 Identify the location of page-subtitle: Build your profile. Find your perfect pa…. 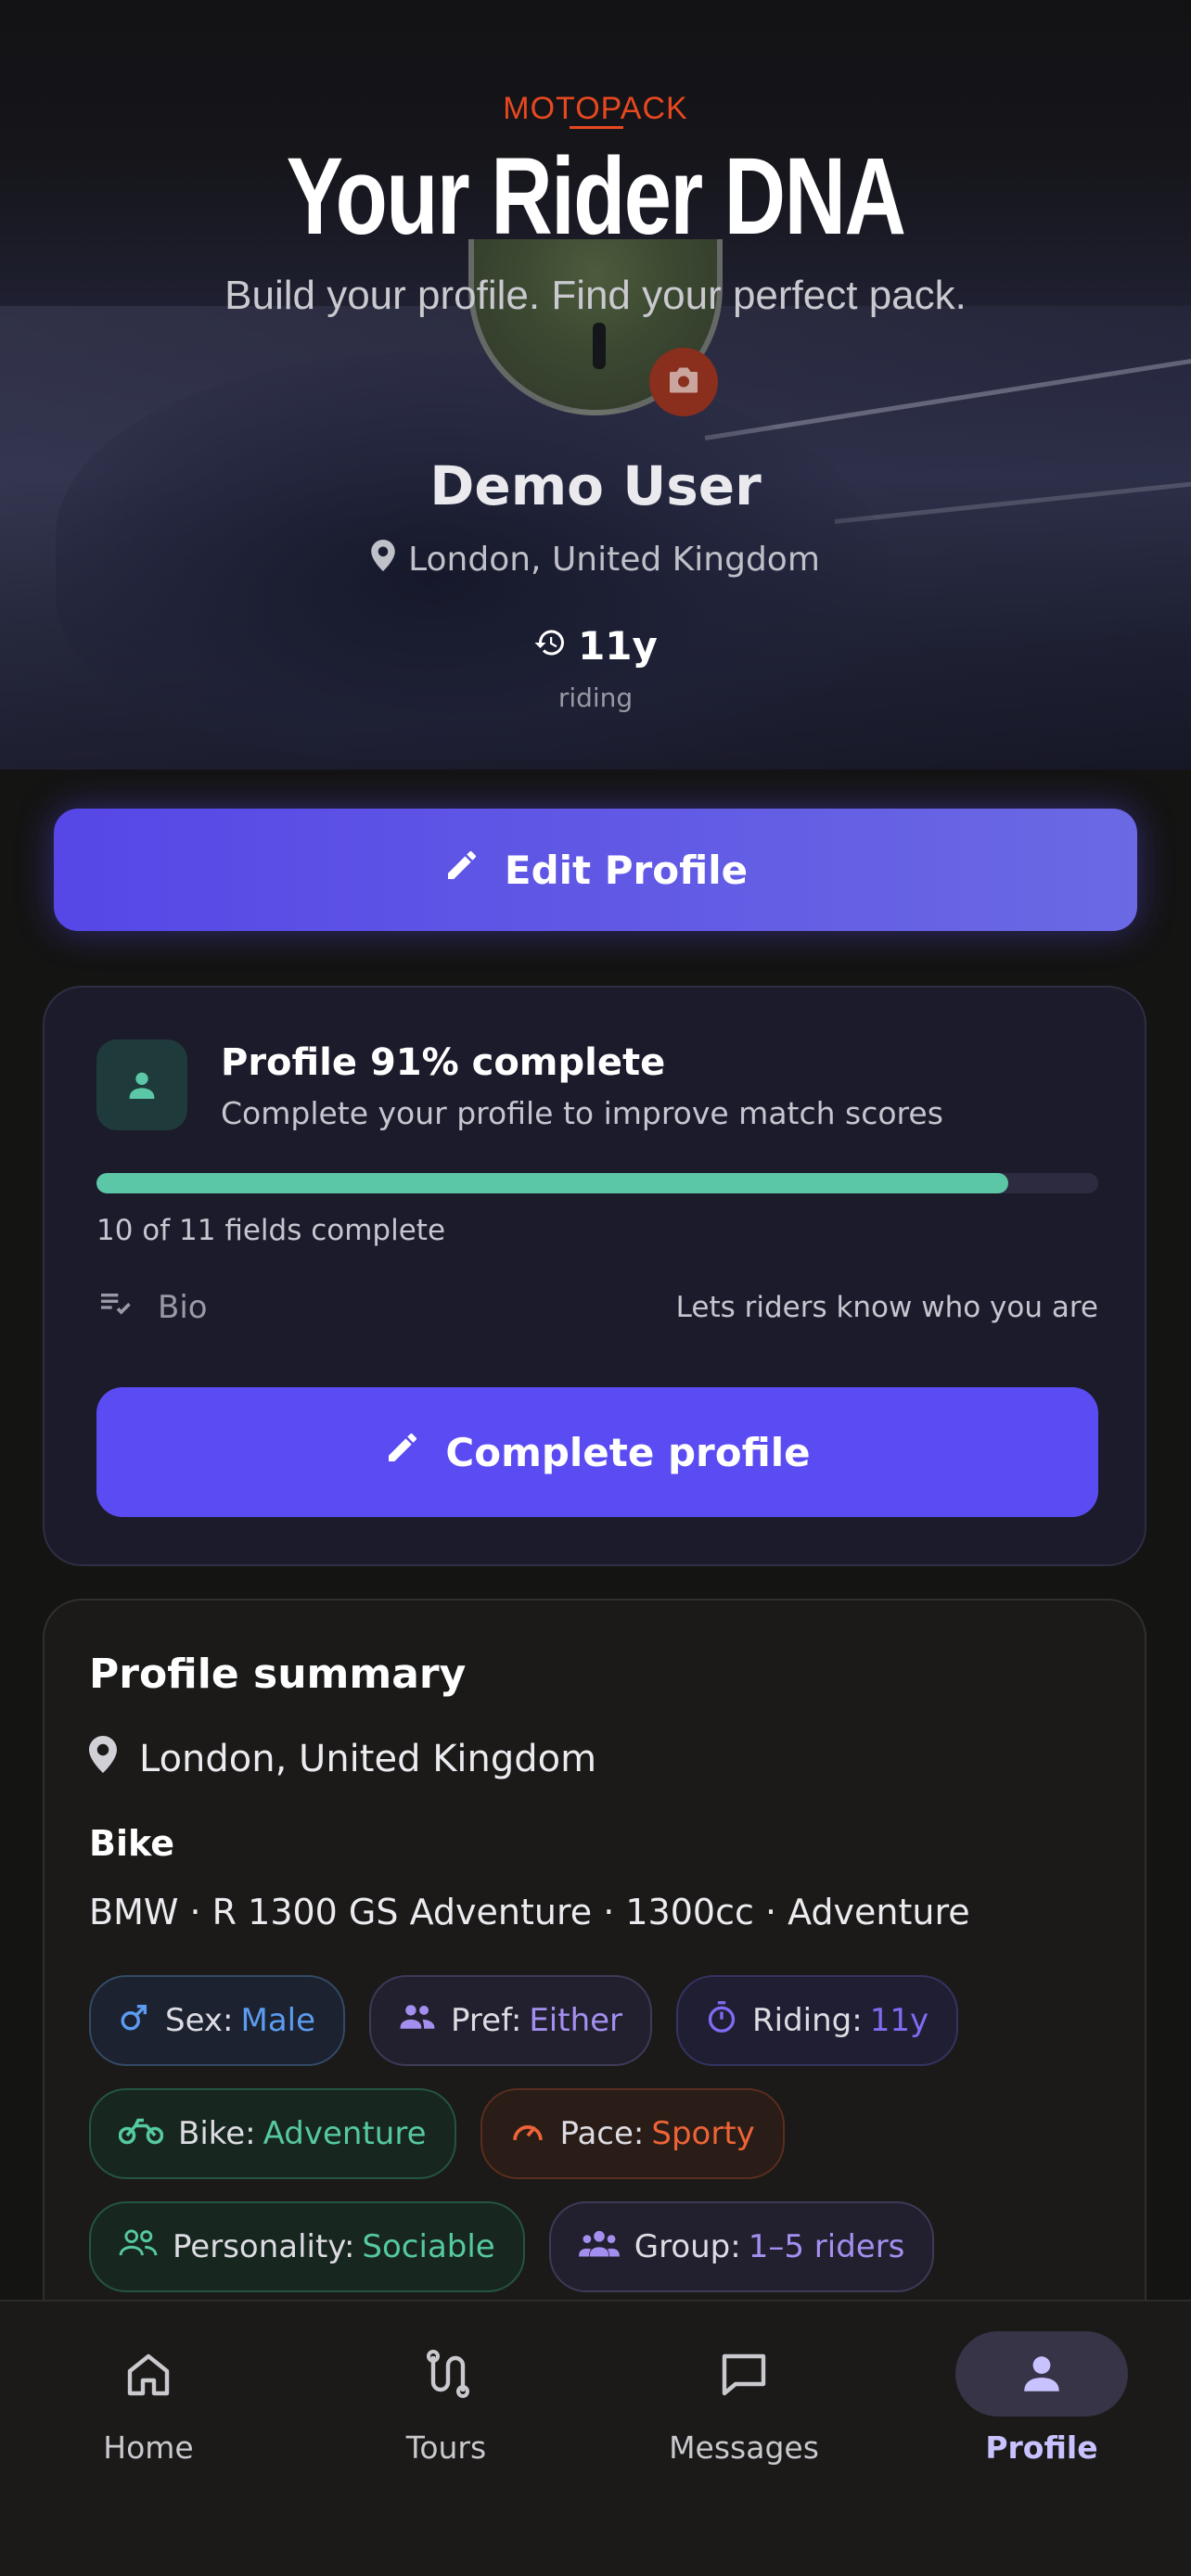
(595, 296).